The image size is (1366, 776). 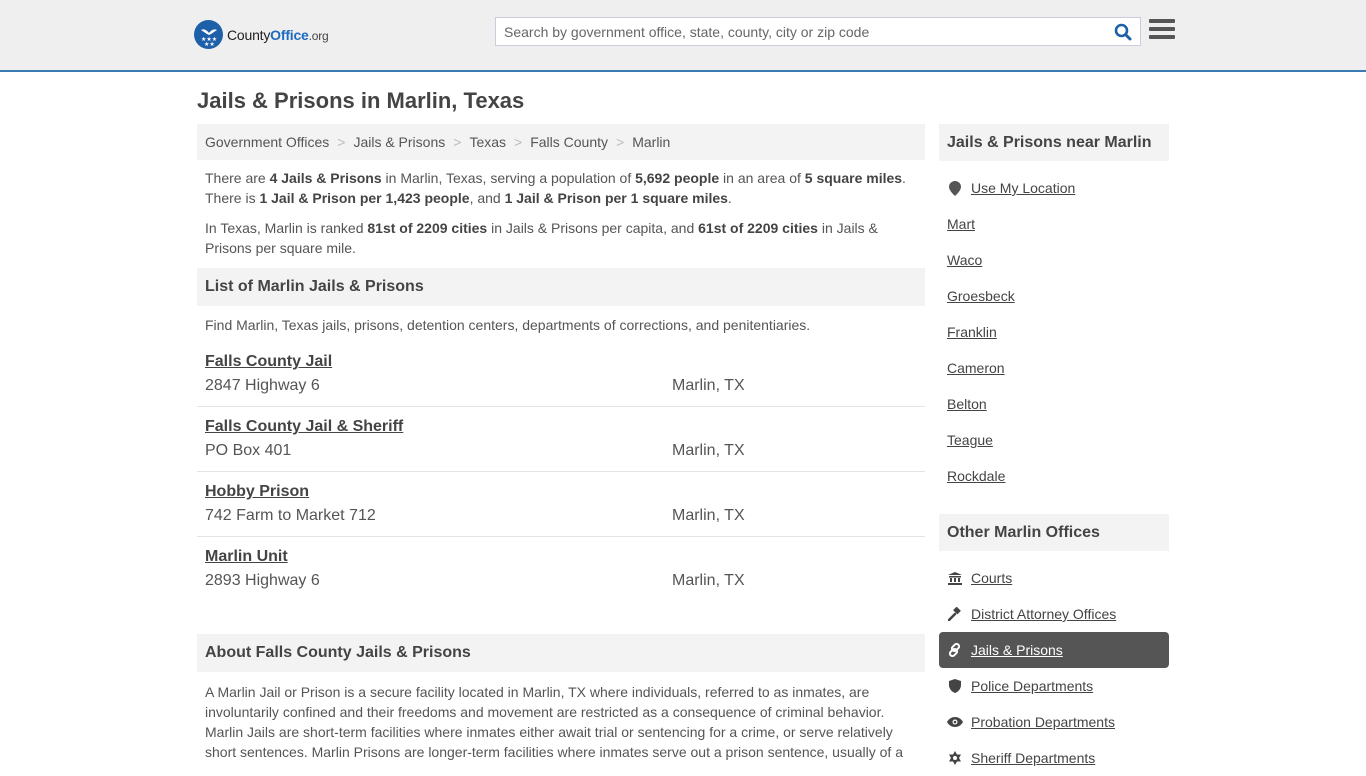 What do you see at coordinates (1054, 614) in the screenshot?
I see `sidebar-item-district-attorney: District Attorney Offices` at bounding box center [1054, 614].